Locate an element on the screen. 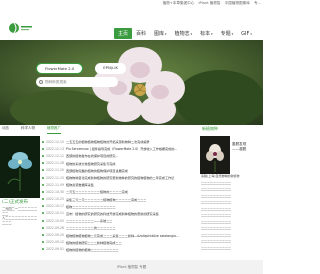  featured-caption-line-1: 入二二二二二二二二二二二二二 is located at coordinates (20, 221).